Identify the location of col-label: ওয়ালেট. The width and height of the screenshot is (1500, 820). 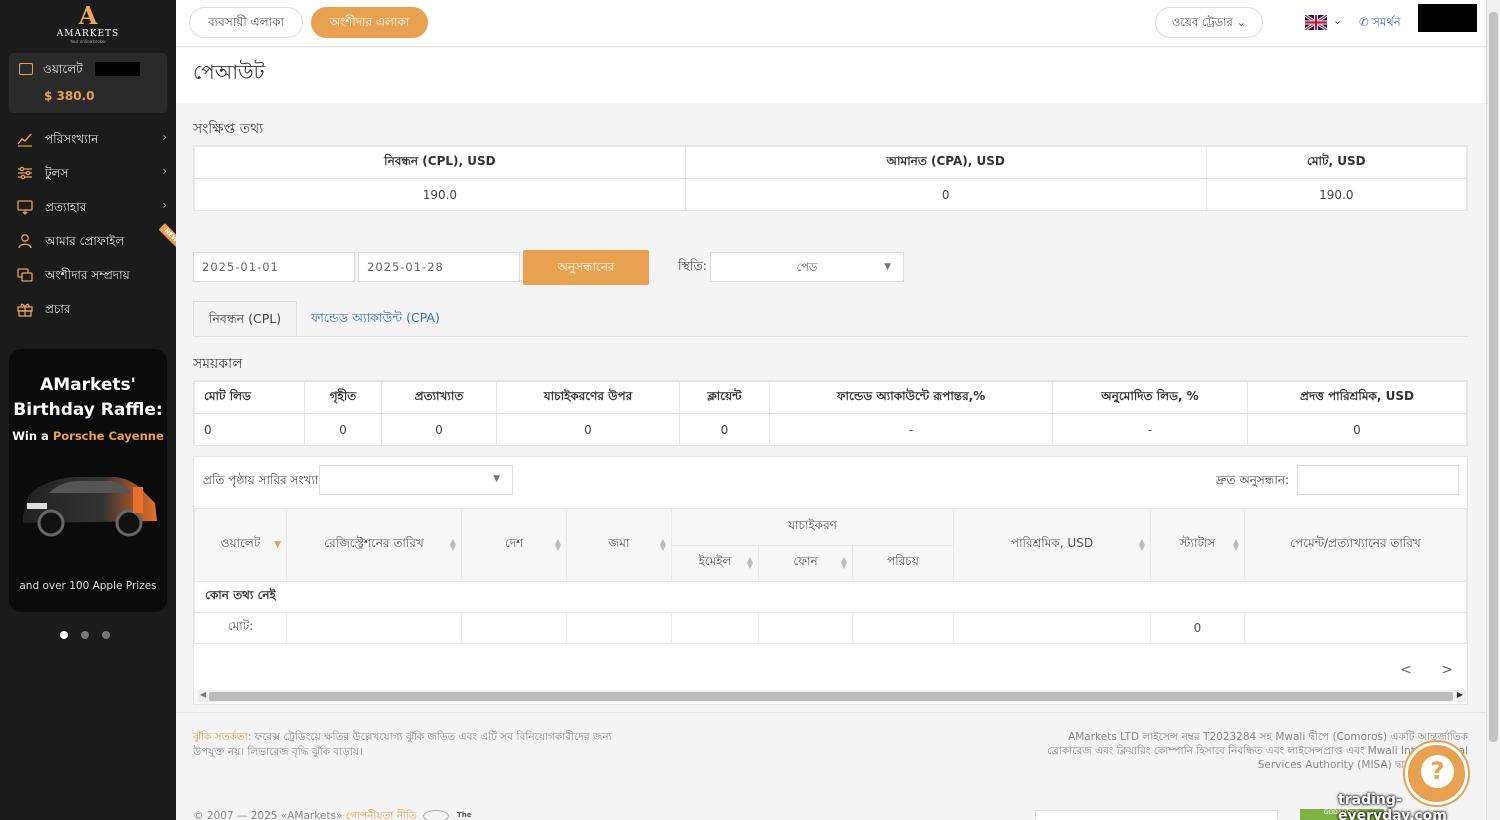
(240, 543).